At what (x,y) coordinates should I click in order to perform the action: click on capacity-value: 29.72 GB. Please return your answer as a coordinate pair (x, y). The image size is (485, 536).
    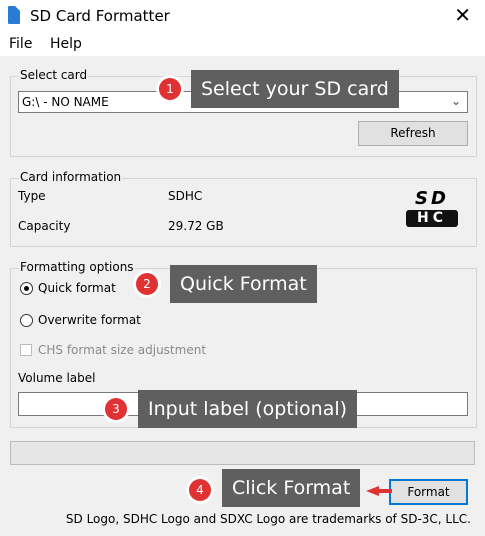
    Looking at the image, I should click on (196, 226).